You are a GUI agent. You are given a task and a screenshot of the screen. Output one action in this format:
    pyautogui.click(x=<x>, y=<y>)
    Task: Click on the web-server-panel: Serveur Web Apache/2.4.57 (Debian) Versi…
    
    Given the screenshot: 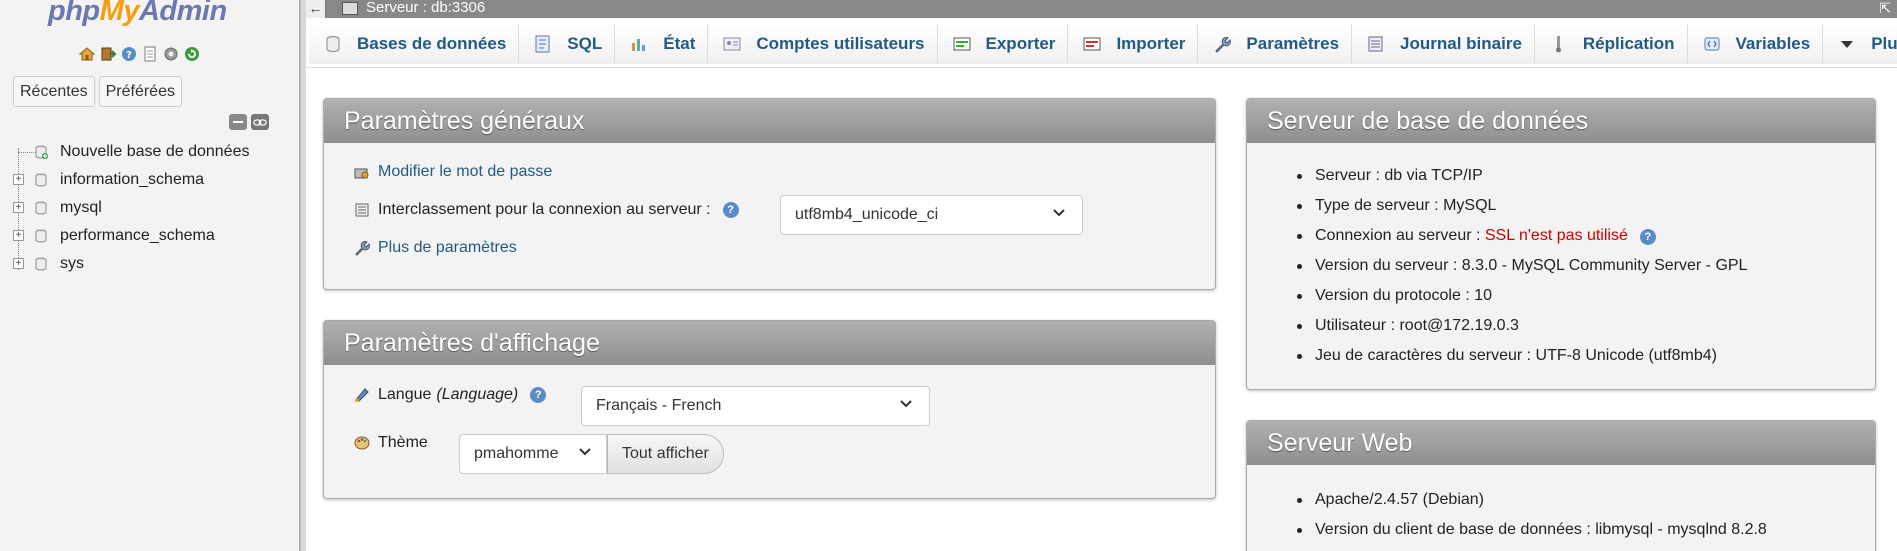 What is the action you would take?
    pyautogui.click(x=1561, y=485)
    